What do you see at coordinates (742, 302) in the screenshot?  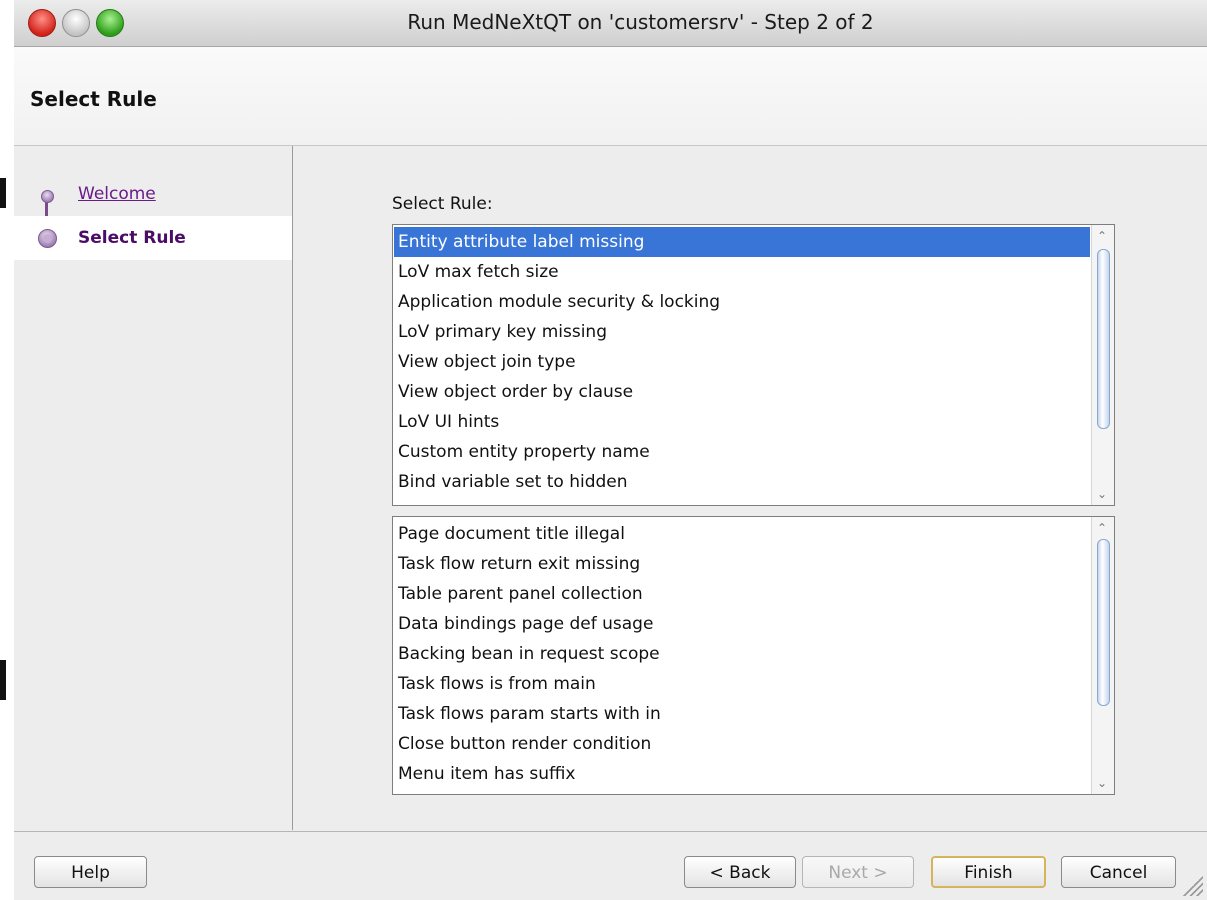 I see `rule-list-item: Application module security & locking` at bounding box center [742, 302].